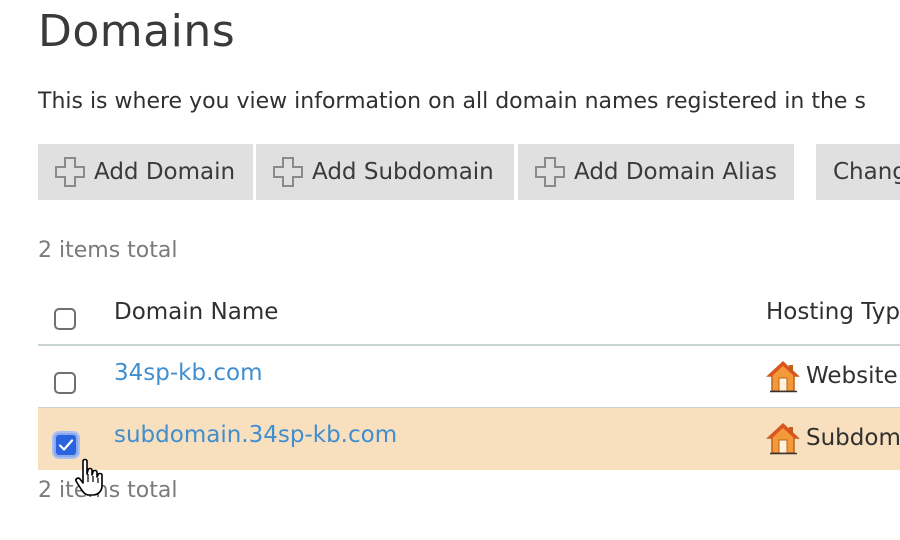  I want to click on hosting-type-label: Website, so click(852, 376).